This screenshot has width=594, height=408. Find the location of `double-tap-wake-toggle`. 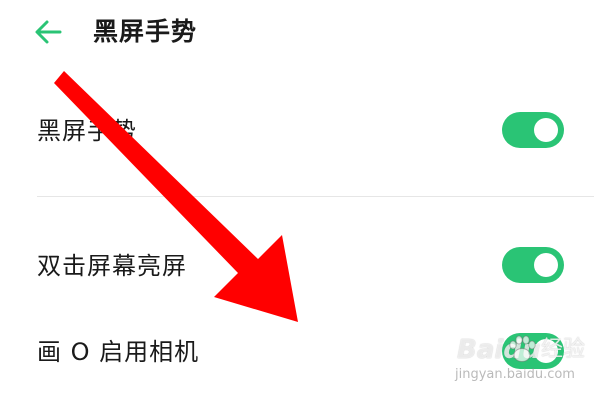

double-tap-wake-toggle is located at coordinates (533, 265).